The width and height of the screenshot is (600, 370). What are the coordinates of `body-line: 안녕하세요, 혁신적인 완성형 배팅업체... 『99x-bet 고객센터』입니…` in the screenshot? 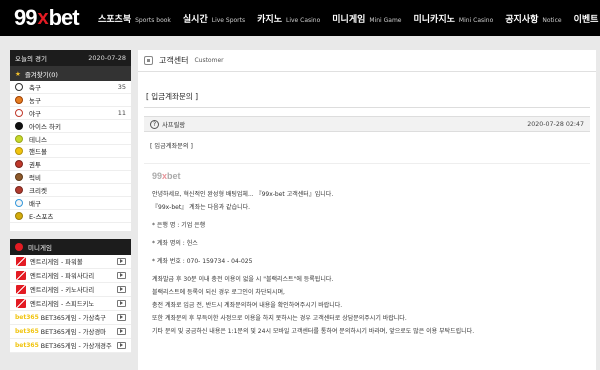 It's located at (243, 194).